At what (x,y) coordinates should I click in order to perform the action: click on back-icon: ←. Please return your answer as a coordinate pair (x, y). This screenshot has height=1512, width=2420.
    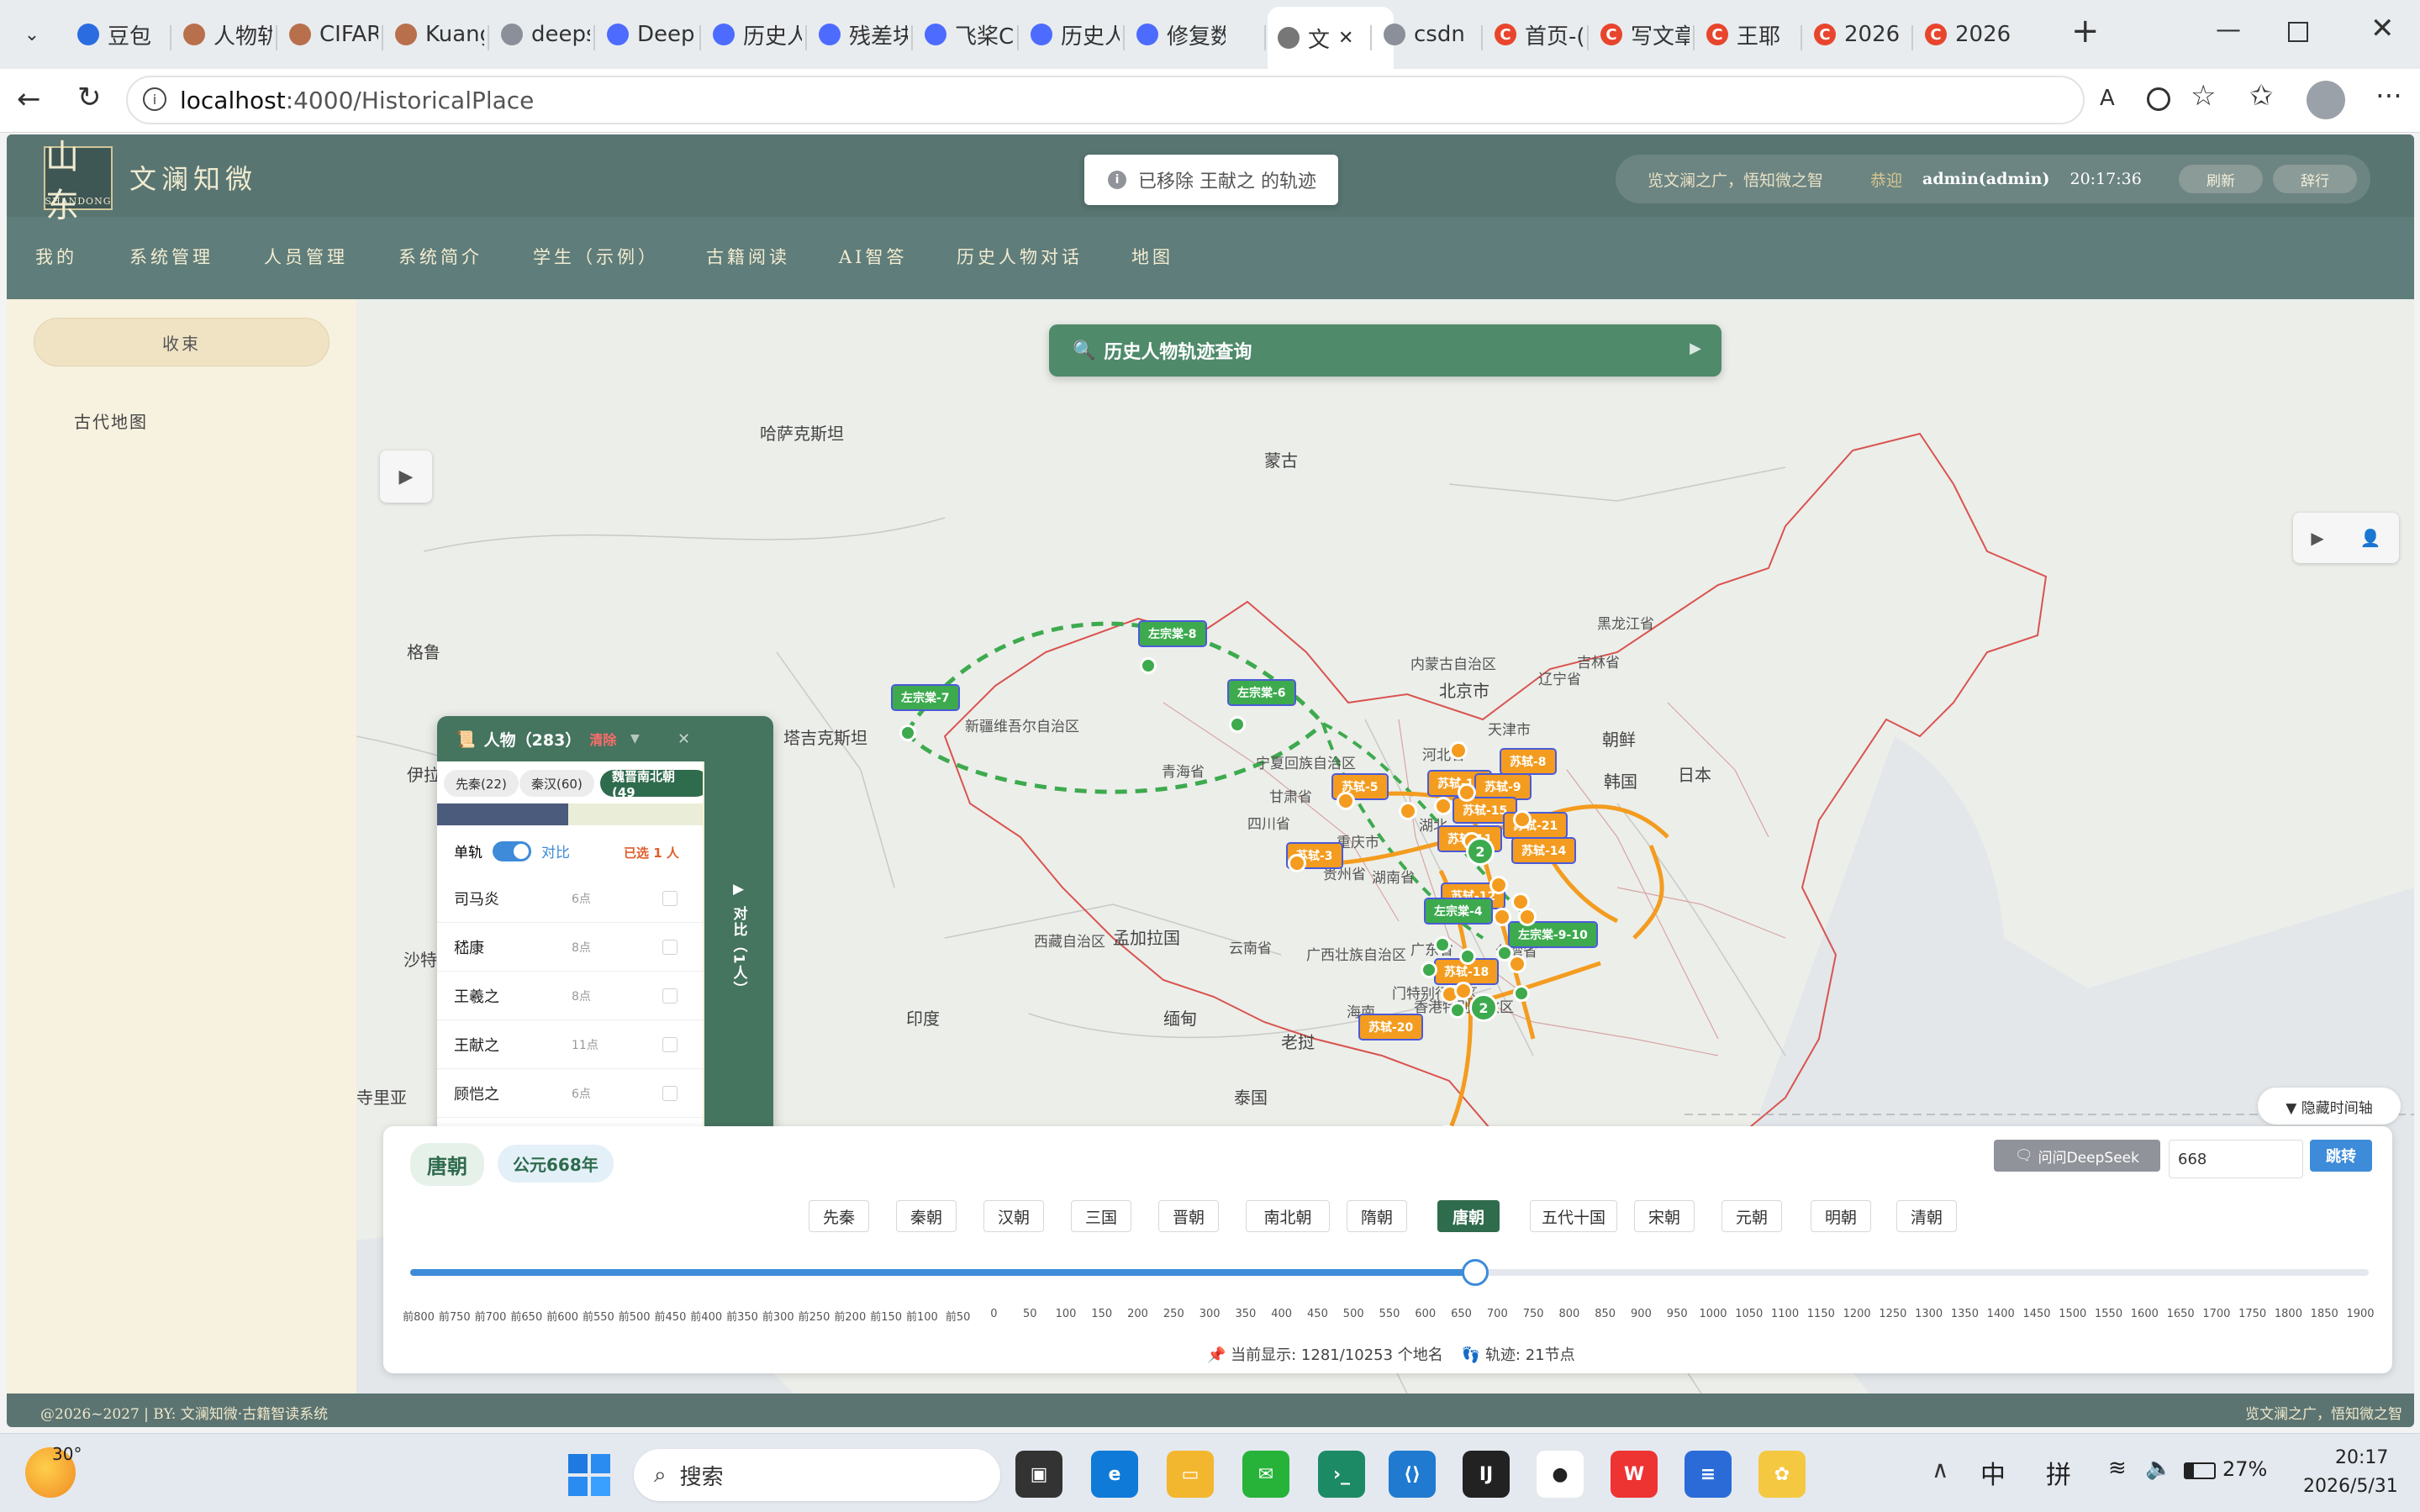
    Looking at the image, I should click on (29, 99).